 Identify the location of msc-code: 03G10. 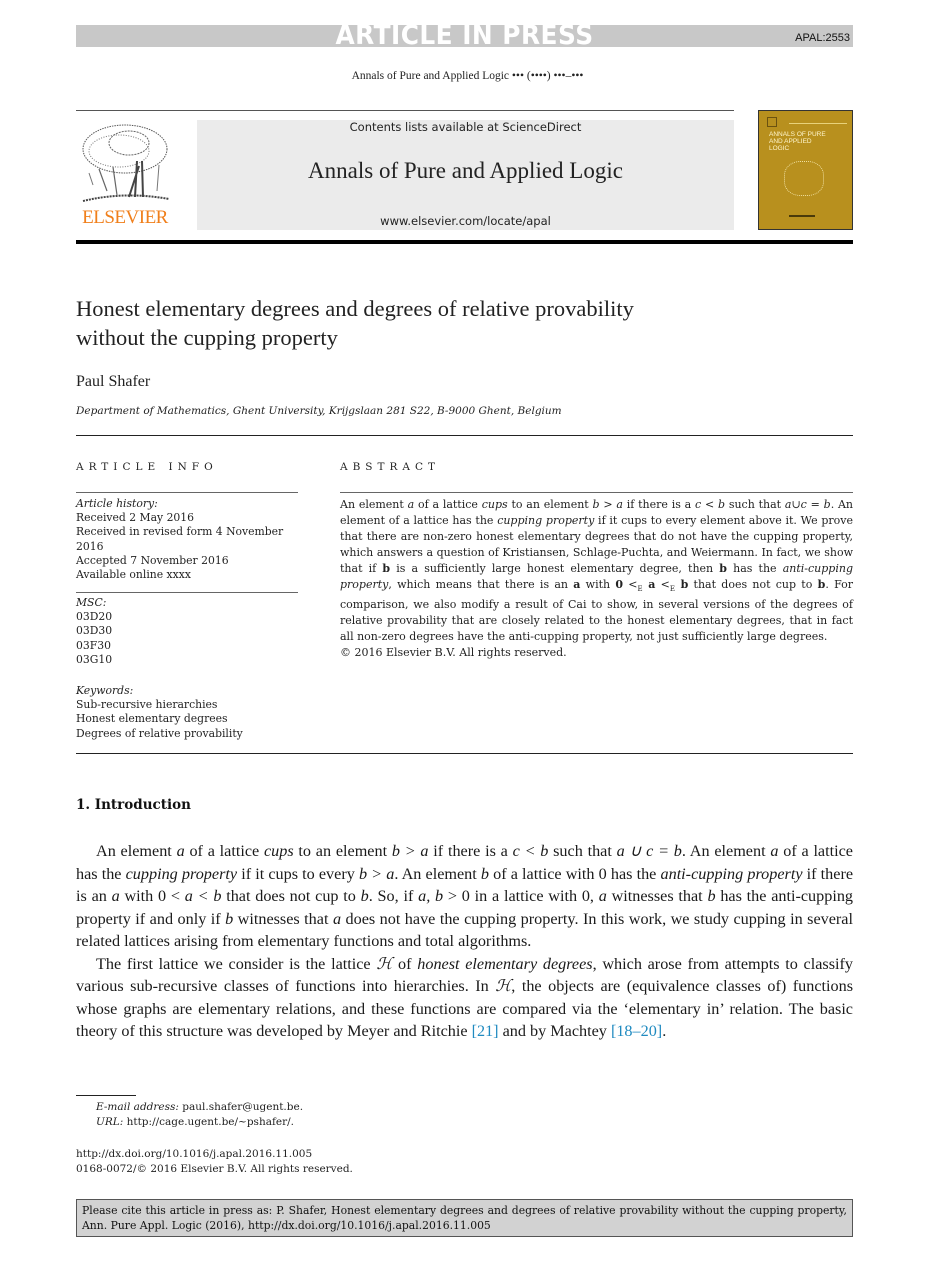
(94, 659).